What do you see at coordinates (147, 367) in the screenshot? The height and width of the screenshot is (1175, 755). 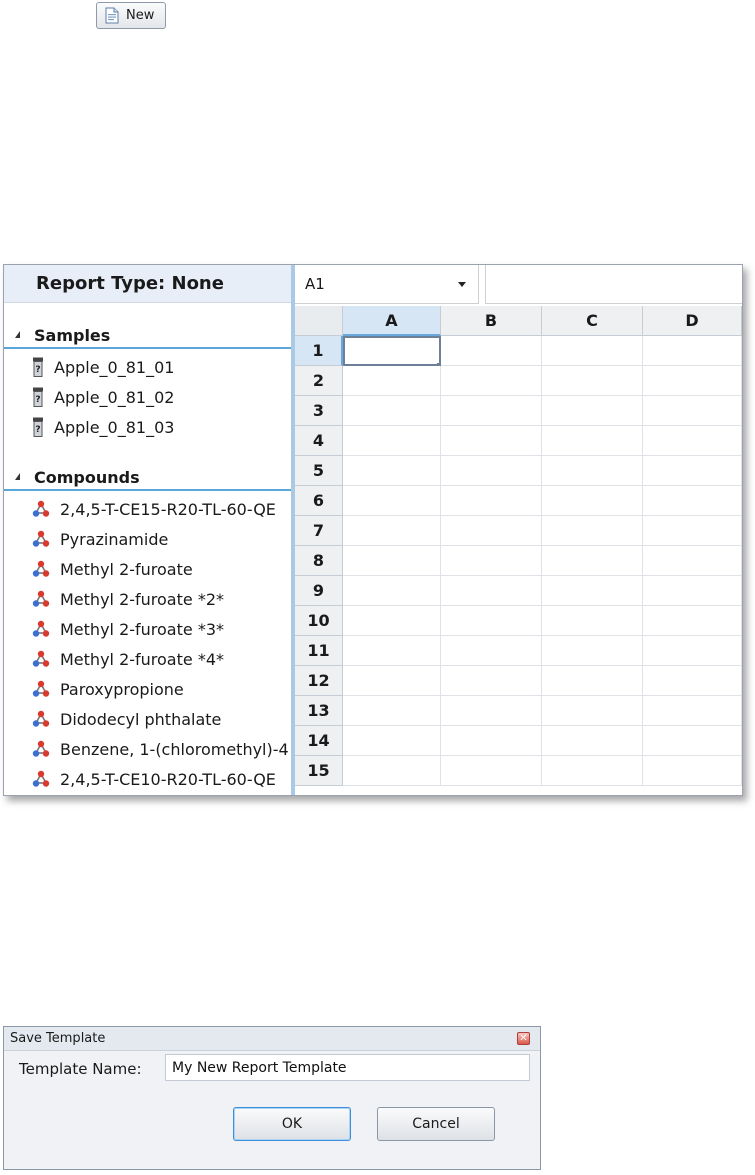 I see `sample-list-item: ? Apple_0_81_01` at bounding box center [147, 367].